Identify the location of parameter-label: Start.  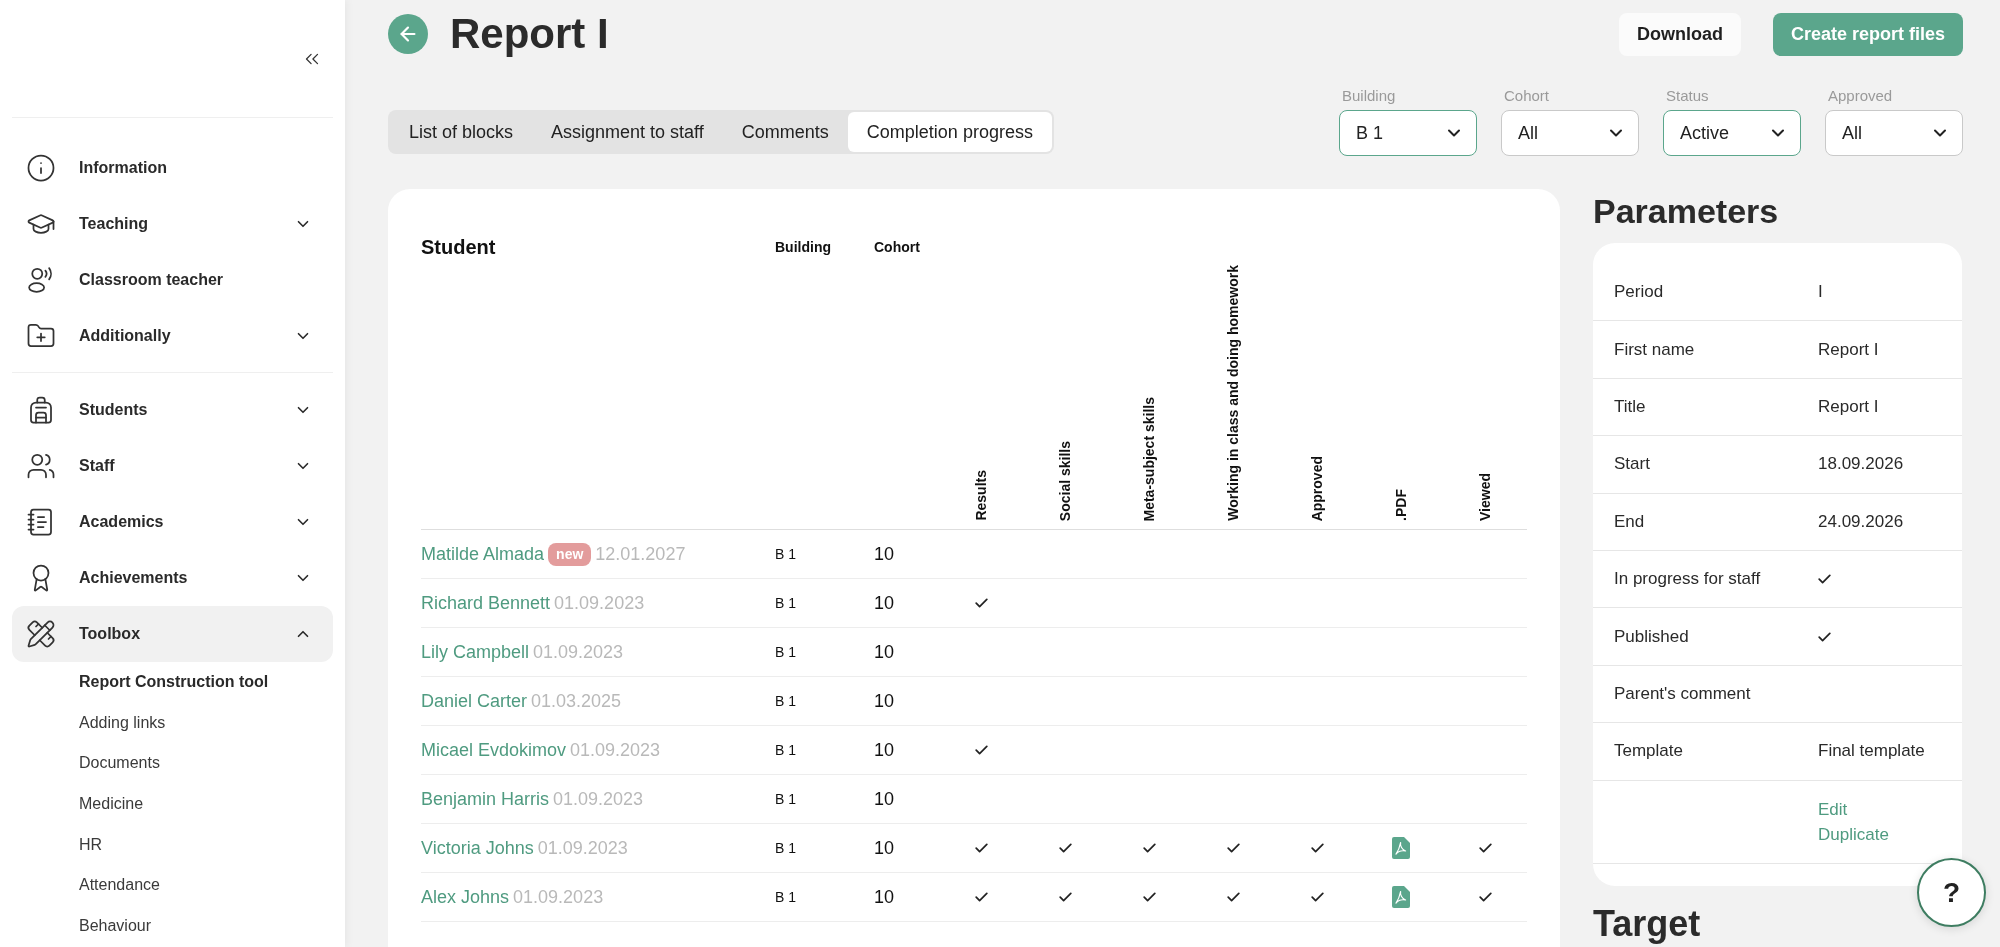
(1632, 464).